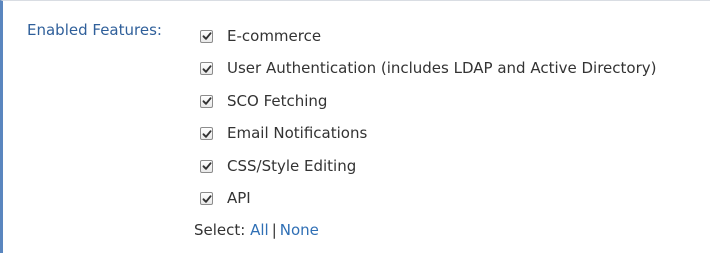 Image resolution: width=710 pixels, height=253 pixels. I want to click on feature-item-sco-fetching: SCO Fetching, so click(428, 101).